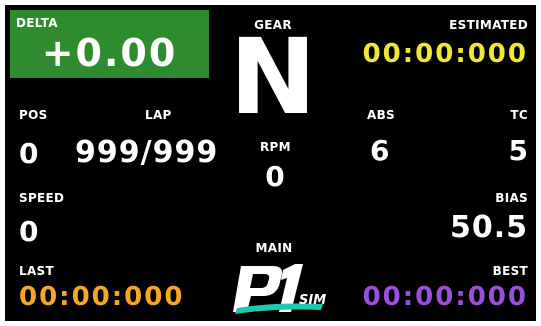  What do you see at coordinates (381, 115) in the screenshot?
I see `abs-label: ABS` at bounding box center [381, 115].